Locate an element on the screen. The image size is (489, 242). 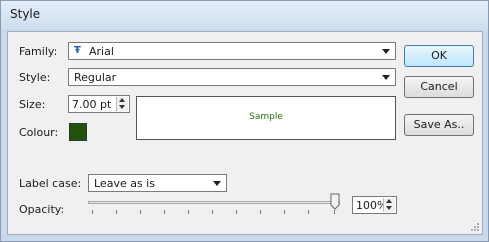
label-case-label: Label case: is located at coordinates (50, 183).